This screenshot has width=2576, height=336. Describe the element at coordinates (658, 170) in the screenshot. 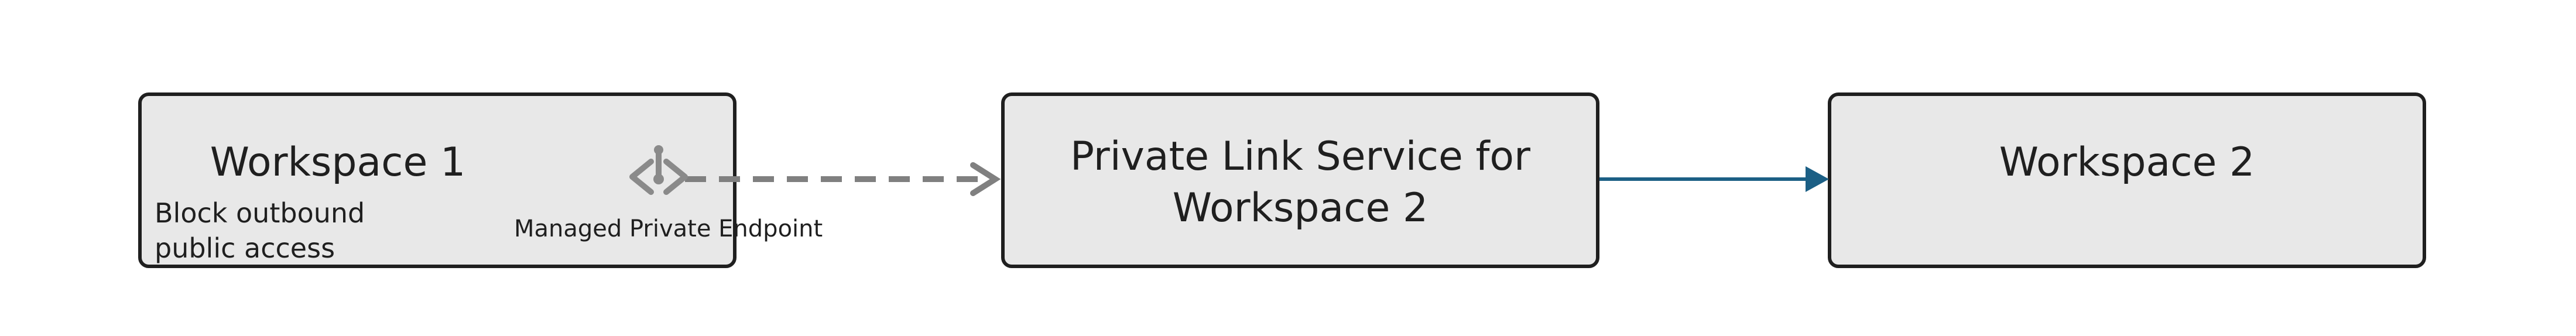

I see `private-endpoint-icon` at that location.